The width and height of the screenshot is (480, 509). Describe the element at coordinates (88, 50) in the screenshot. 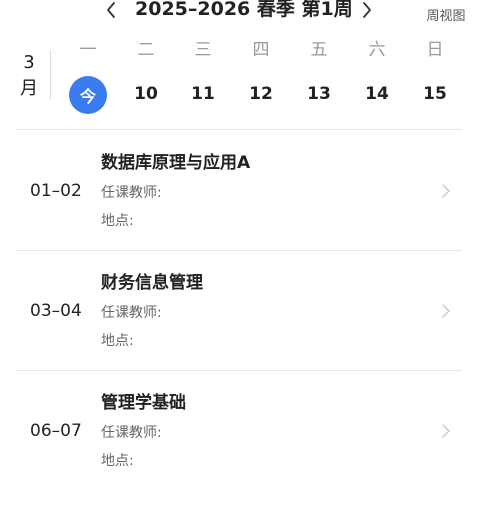

I see `weekday-label: 一` at that location.